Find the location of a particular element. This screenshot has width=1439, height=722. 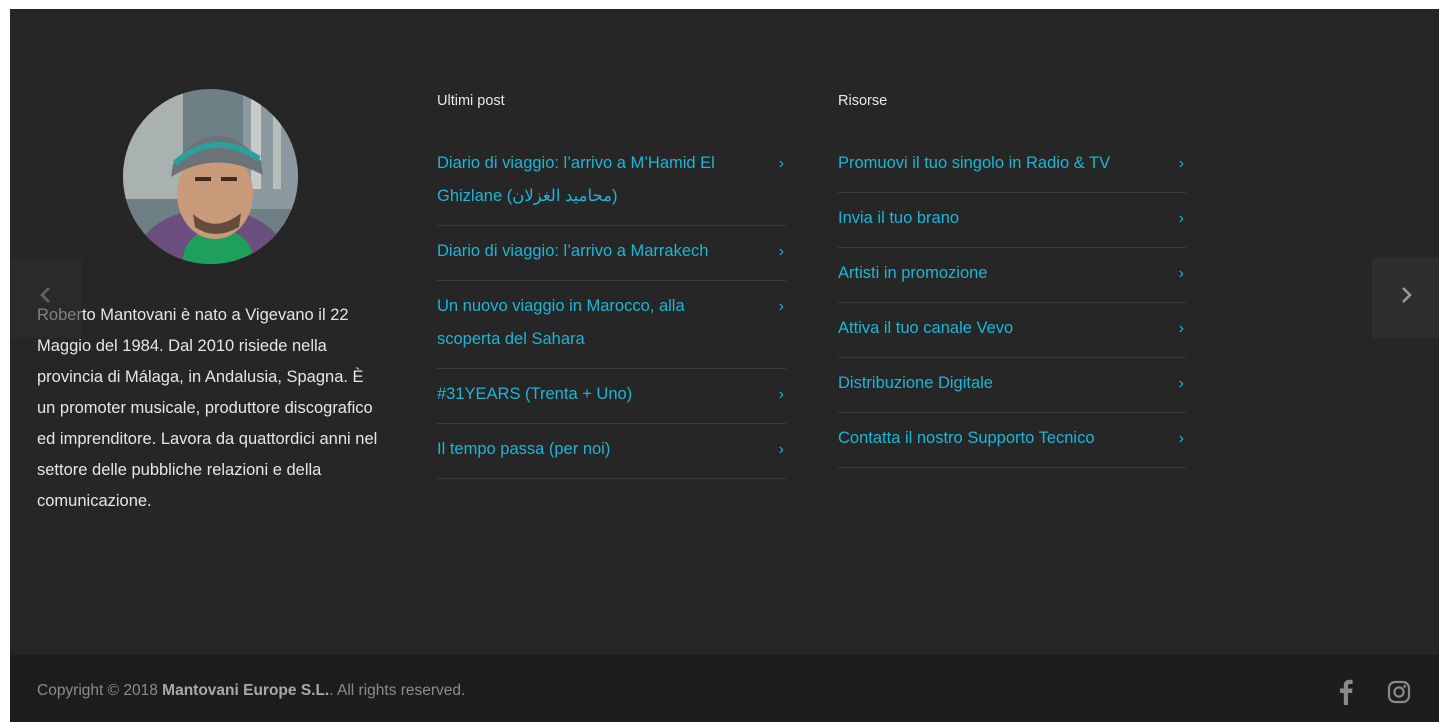

resource-link: Distribuzione Digitale › is located at coordinates (1012, 385).